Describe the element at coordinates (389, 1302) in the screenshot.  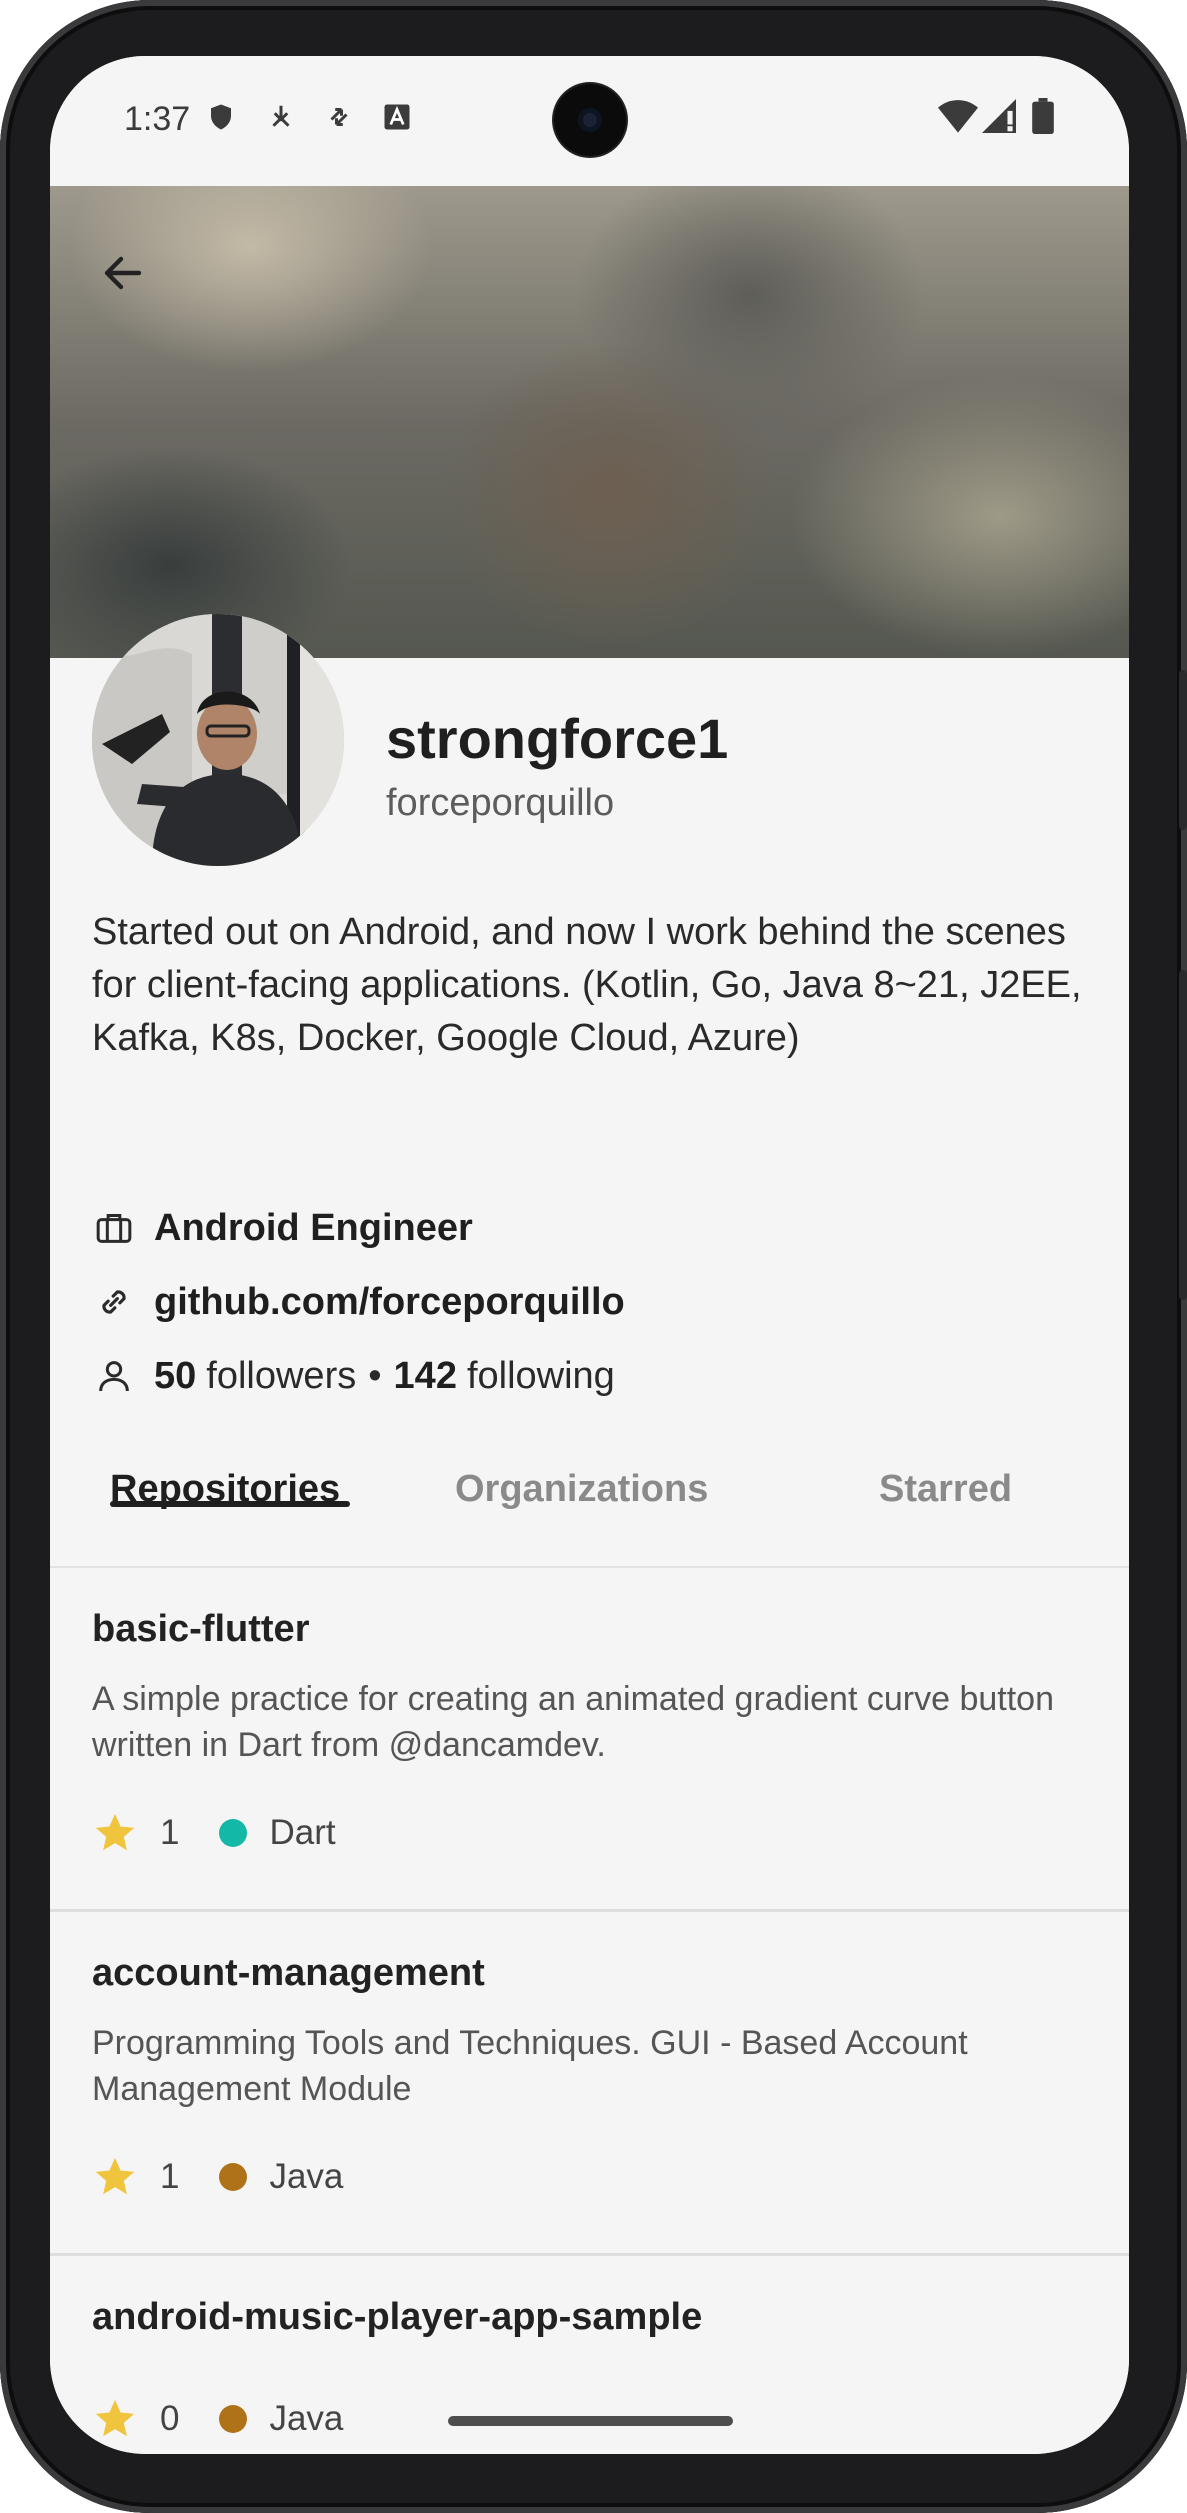
I see `profile-link: github.com/forceporquillo` at that location.